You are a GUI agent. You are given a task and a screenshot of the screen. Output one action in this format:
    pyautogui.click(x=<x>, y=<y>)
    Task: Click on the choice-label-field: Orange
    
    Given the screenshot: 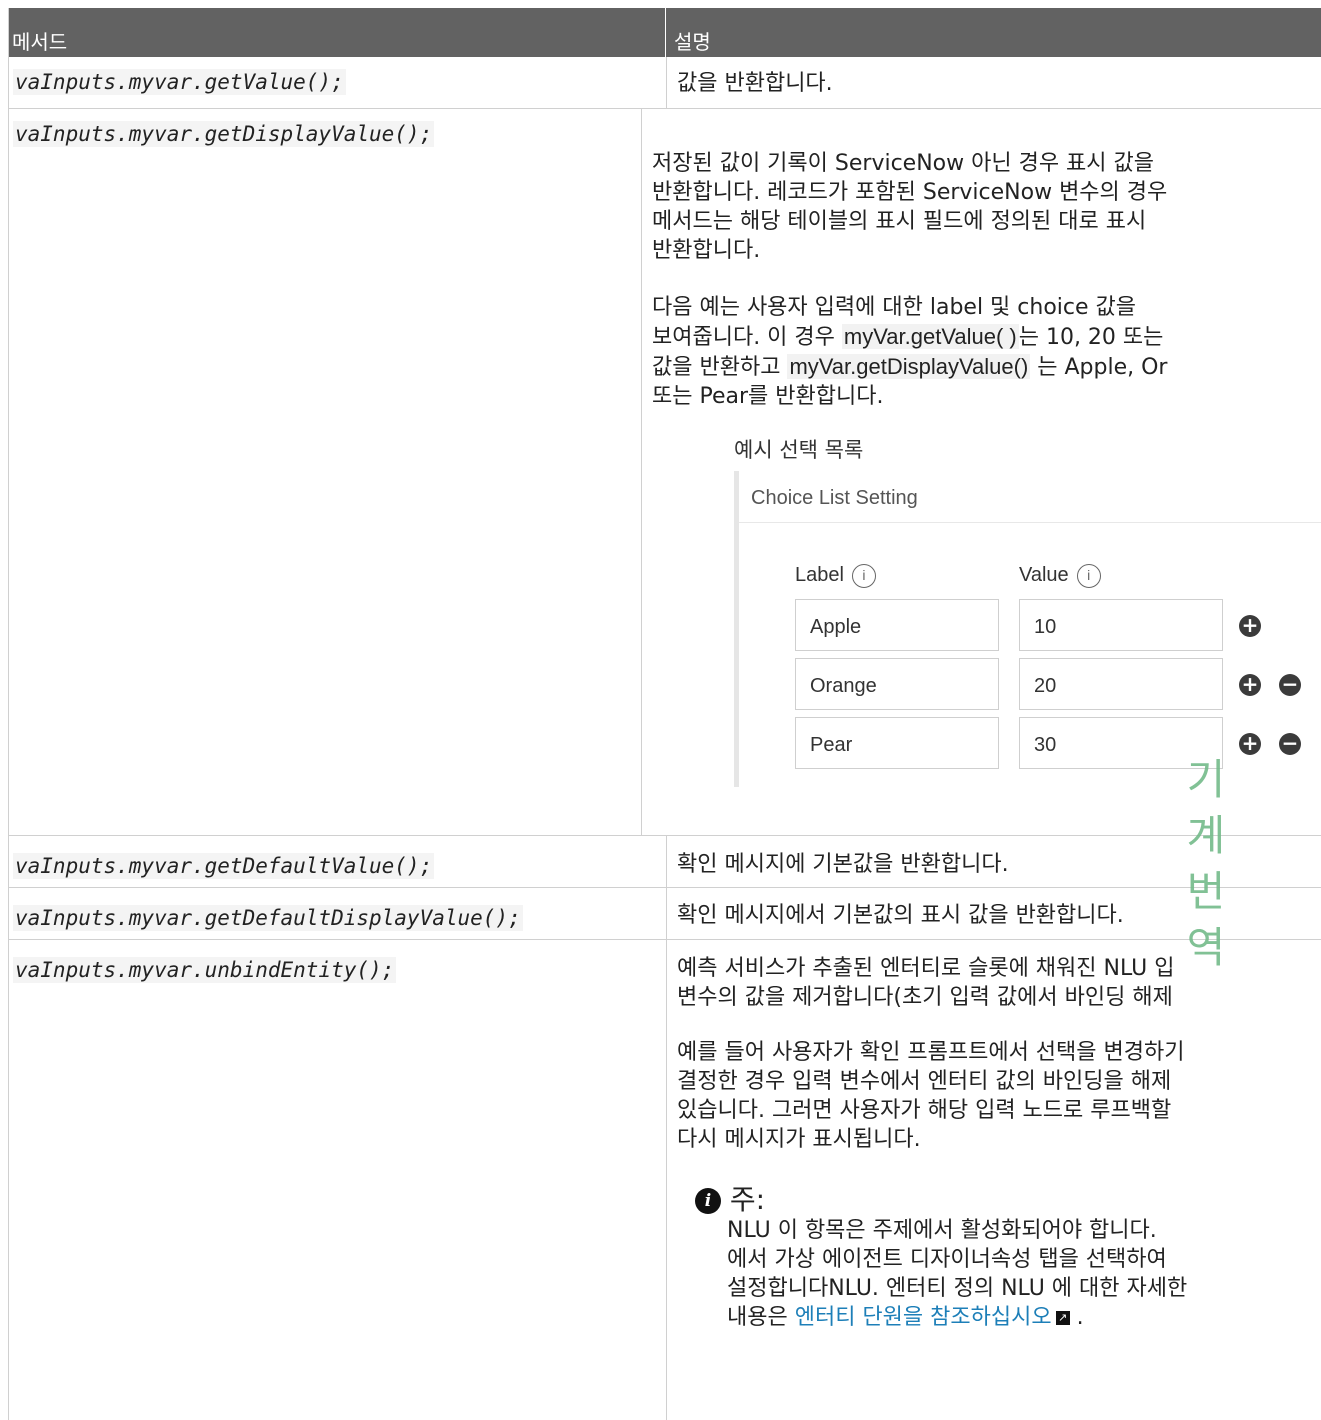 What is the action you would take?
    pyautogui.click(x=897, y=684)
    